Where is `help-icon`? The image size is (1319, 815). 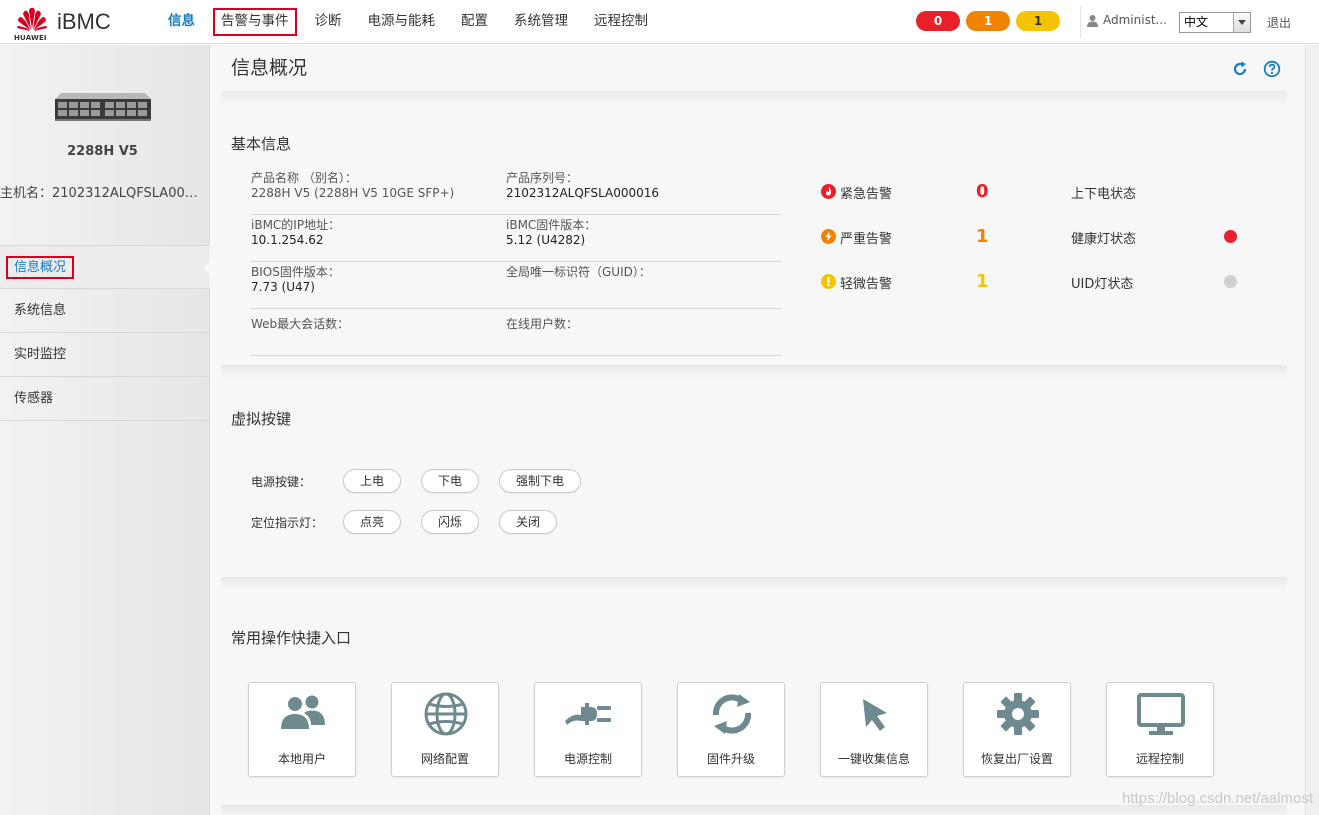 help-icon is located at coordinates (1272, 69).